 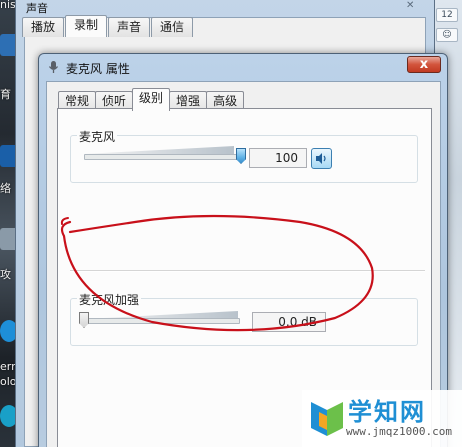 What do you see at coordinates (387, 412) in the screenshot?
I see `watermark-title: 学知网` at bounding box center [387, 412].